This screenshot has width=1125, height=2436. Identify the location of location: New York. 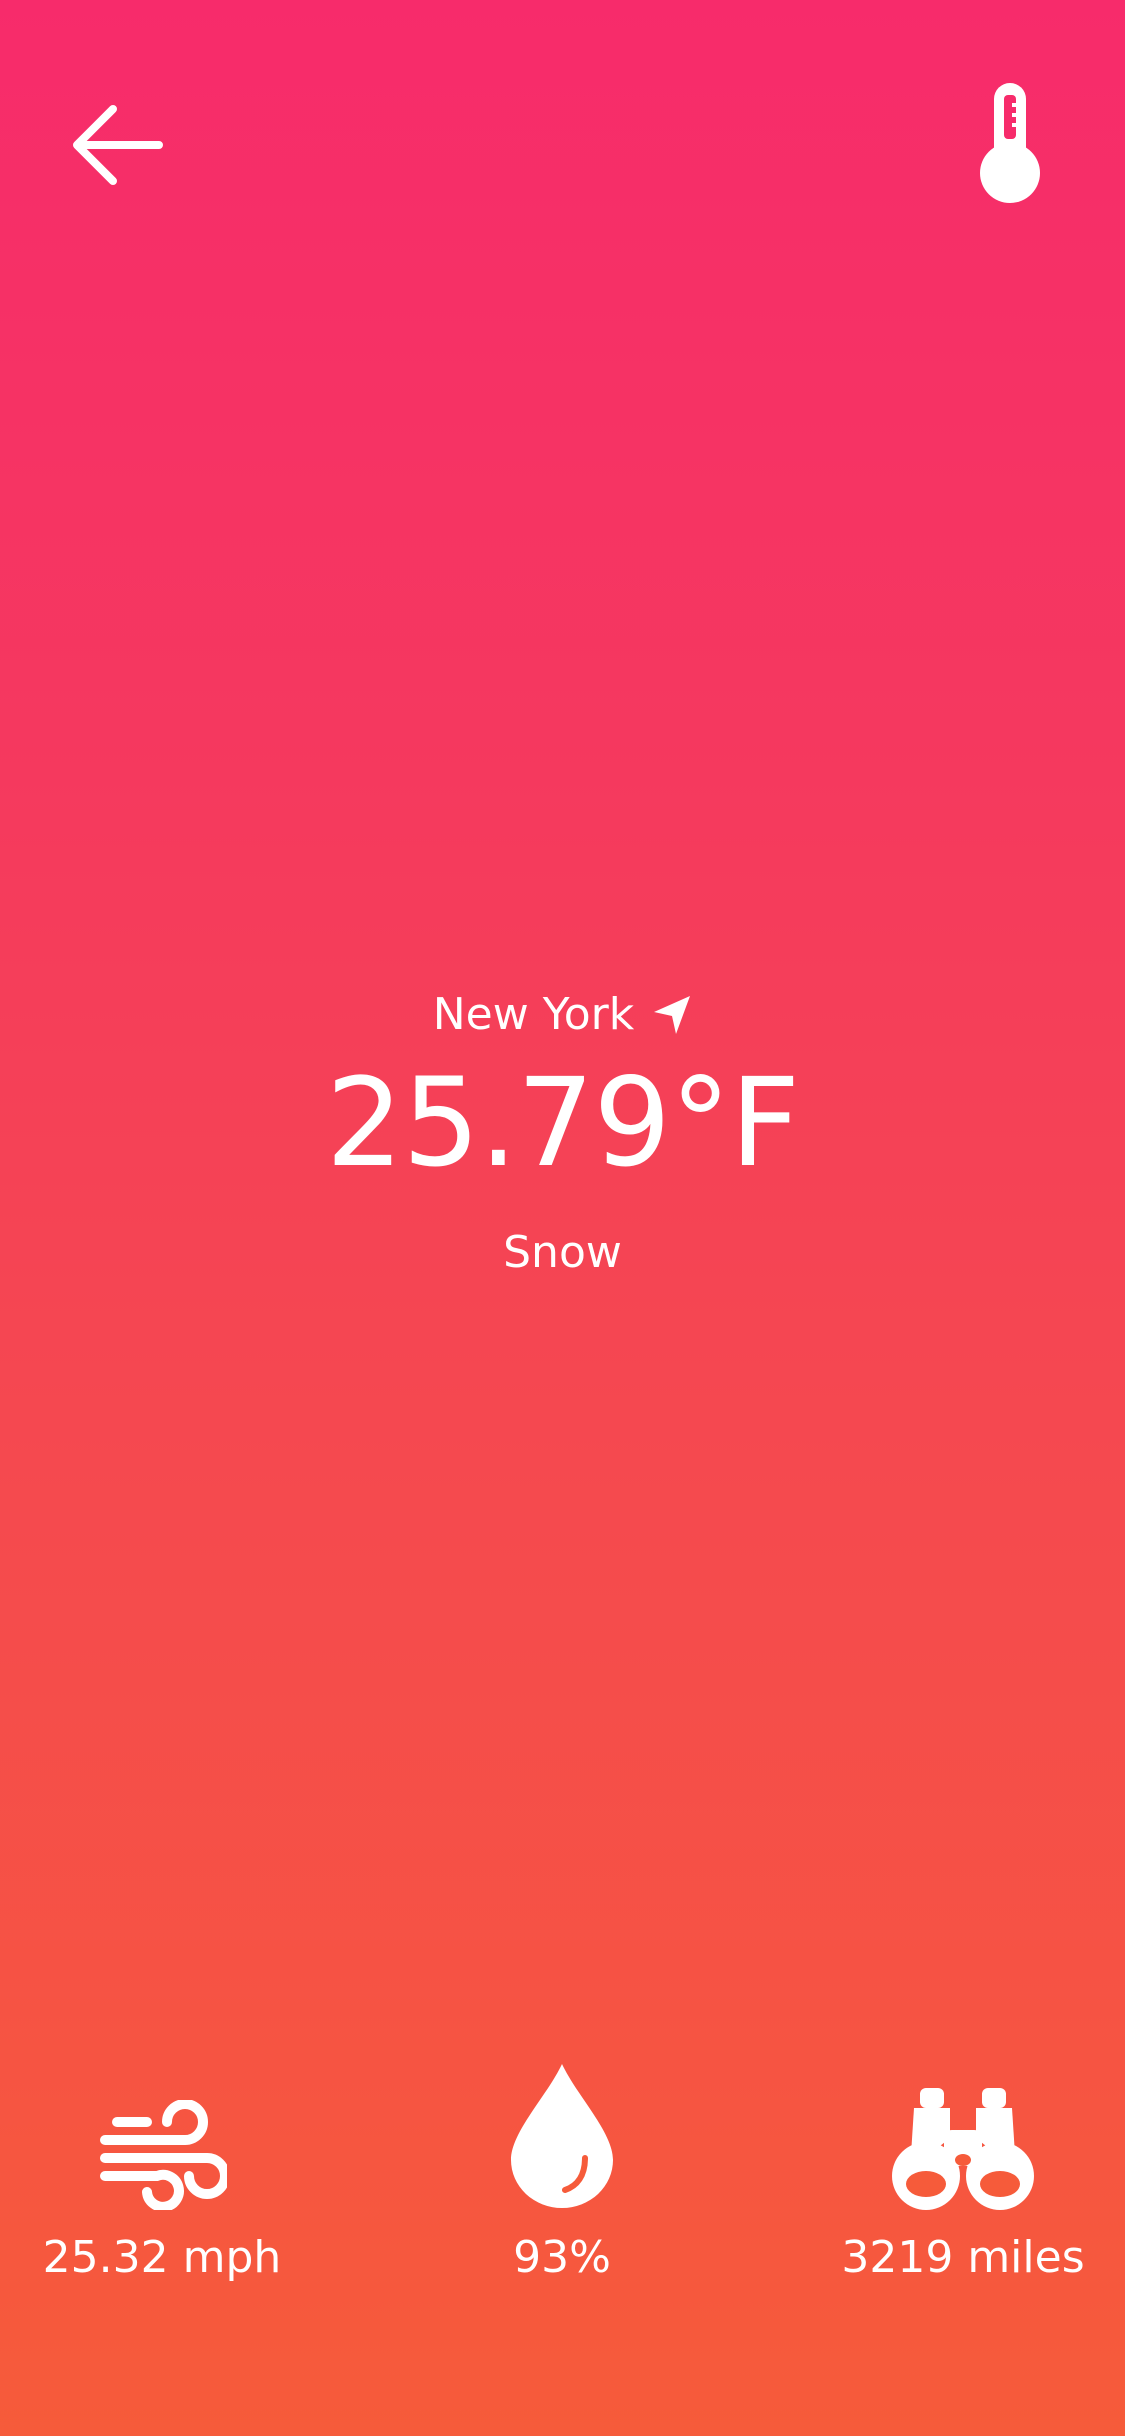
(562, 1015).